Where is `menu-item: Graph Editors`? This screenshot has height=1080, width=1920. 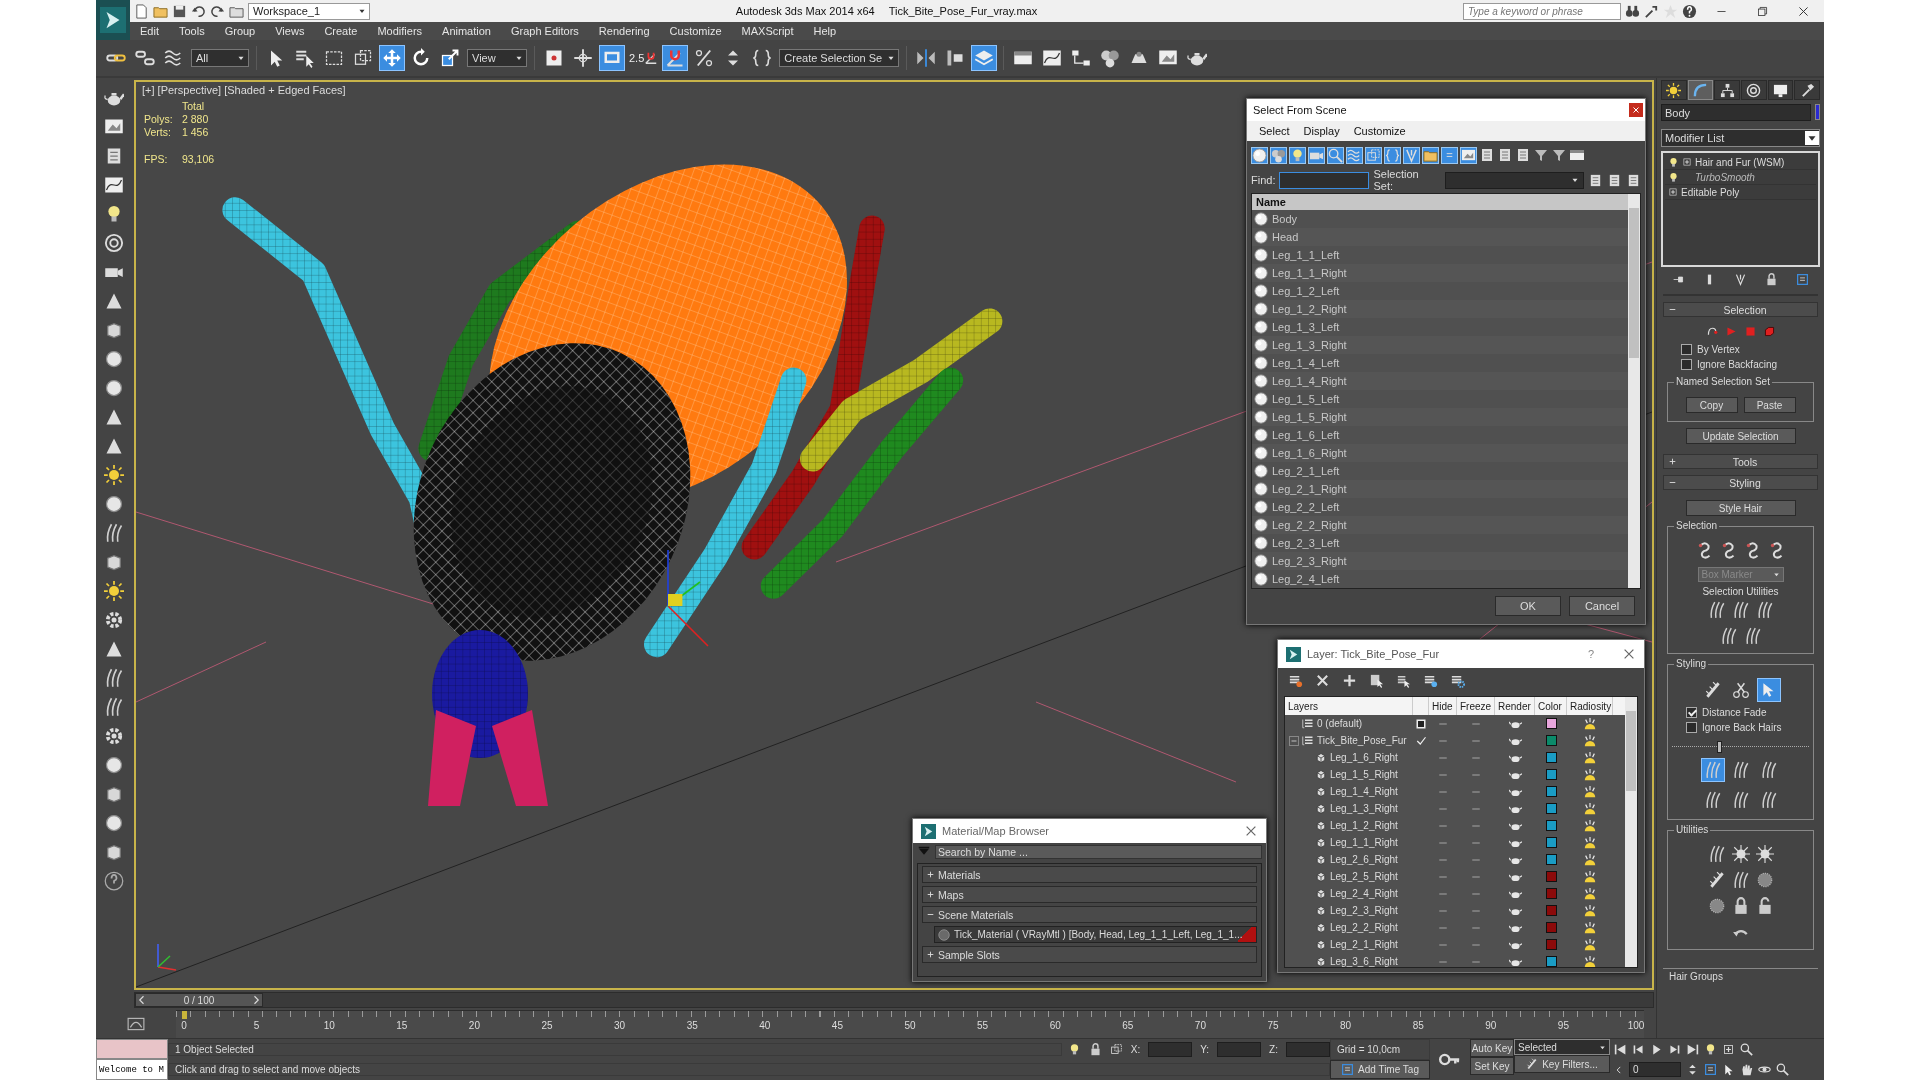
menu-item: Graph Editors is located at coordinates (544, 31).